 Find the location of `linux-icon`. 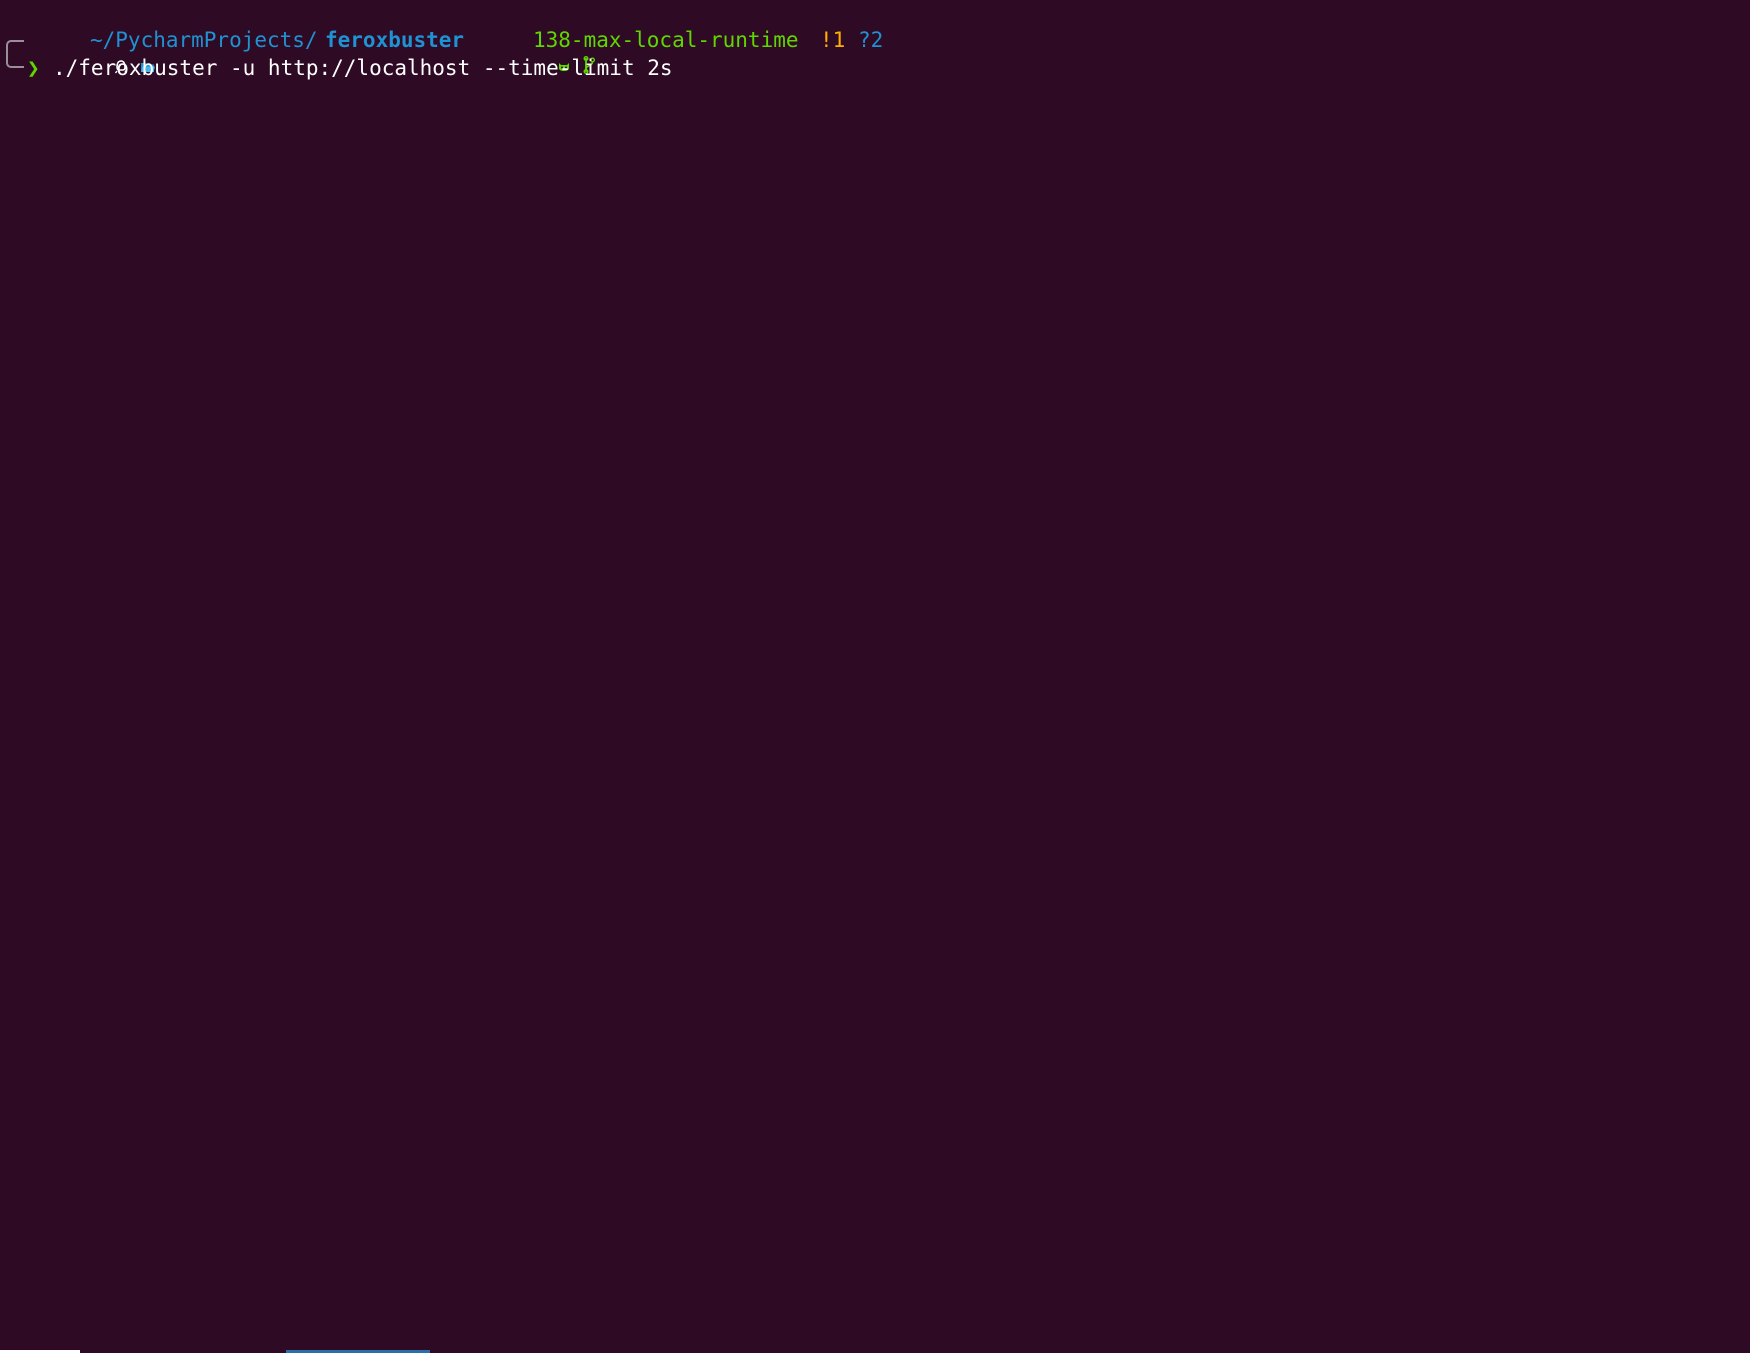

linux-icon is located at coordinates (82, 52).